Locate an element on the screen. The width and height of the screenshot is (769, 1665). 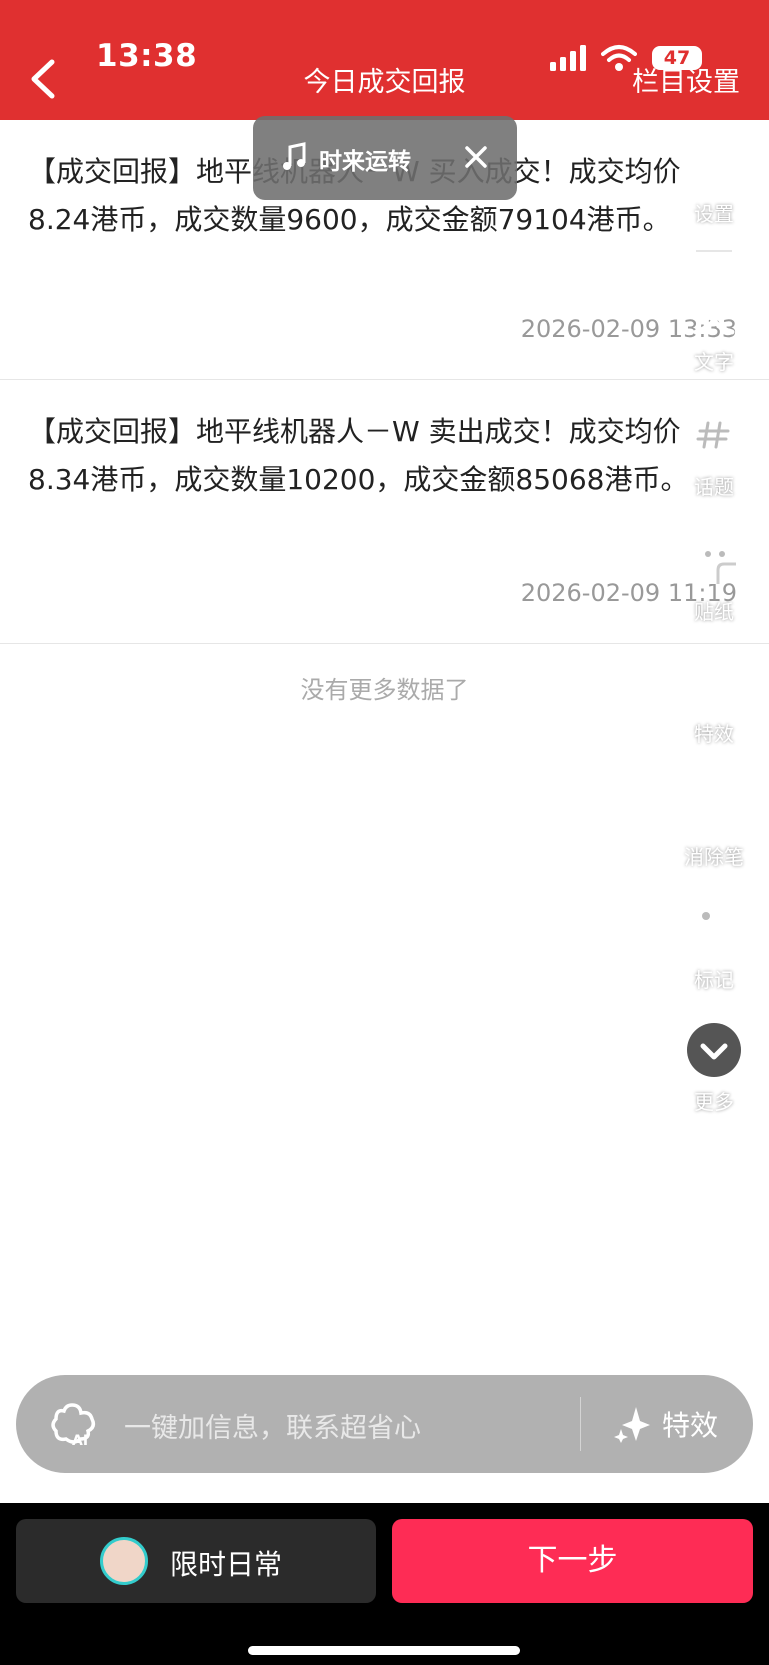
daily-button-label: 限时日常 is located at coordinates (226, 1564).